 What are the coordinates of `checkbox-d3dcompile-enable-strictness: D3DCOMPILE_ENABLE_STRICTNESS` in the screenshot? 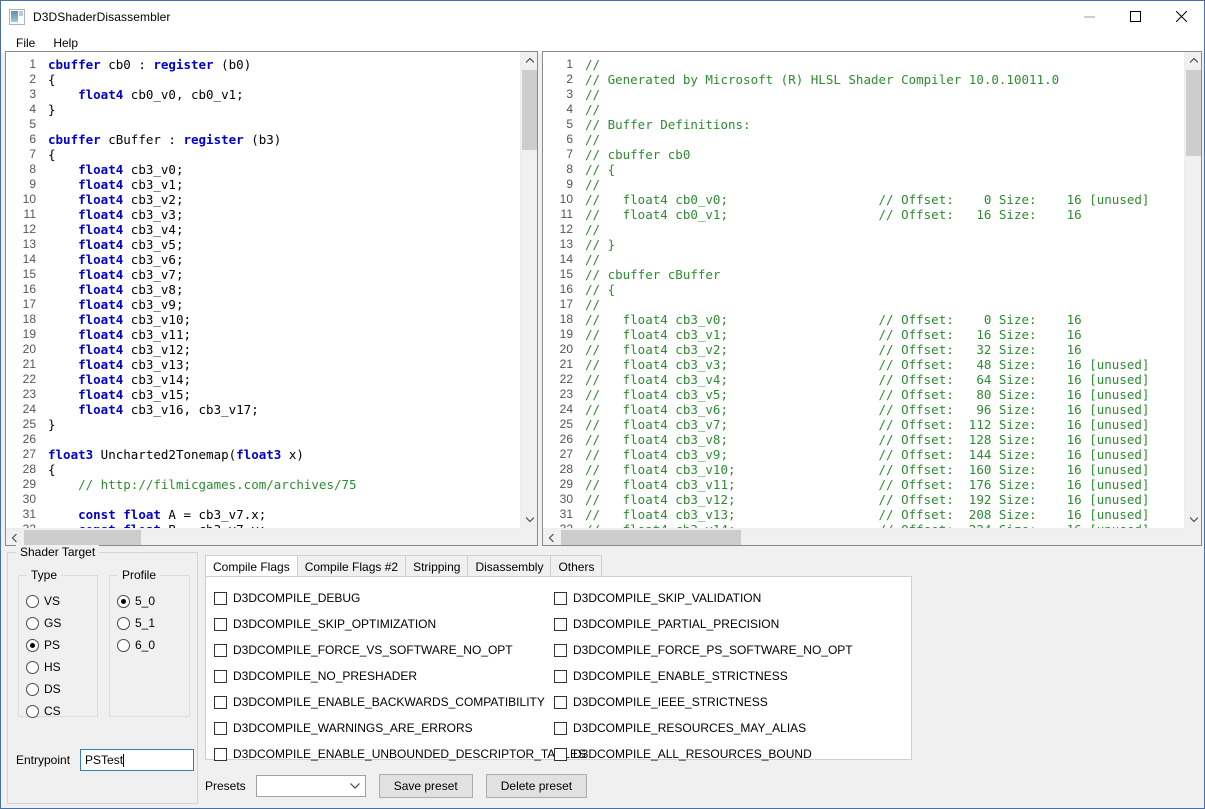 It's located at (703, 676).